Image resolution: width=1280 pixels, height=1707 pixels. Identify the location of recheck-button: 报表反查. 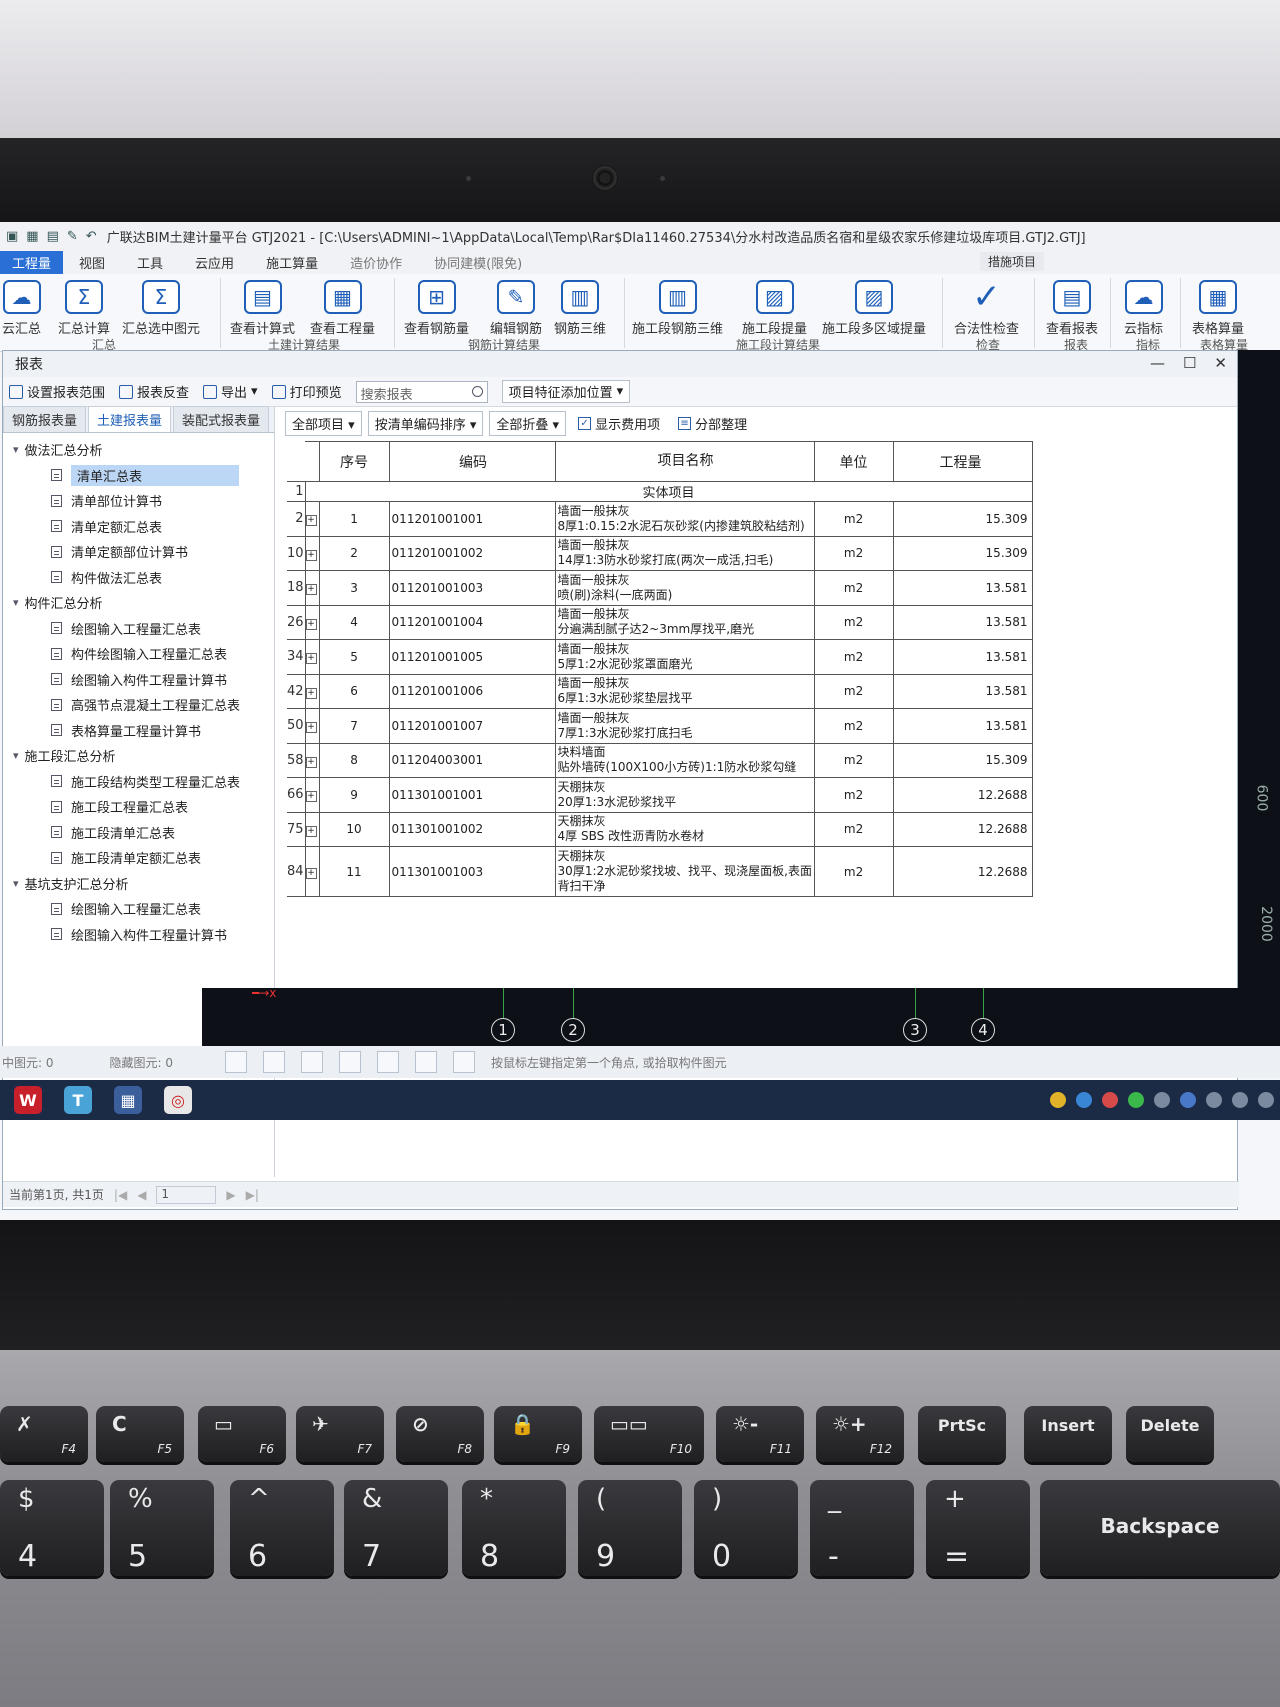
(154, 391).